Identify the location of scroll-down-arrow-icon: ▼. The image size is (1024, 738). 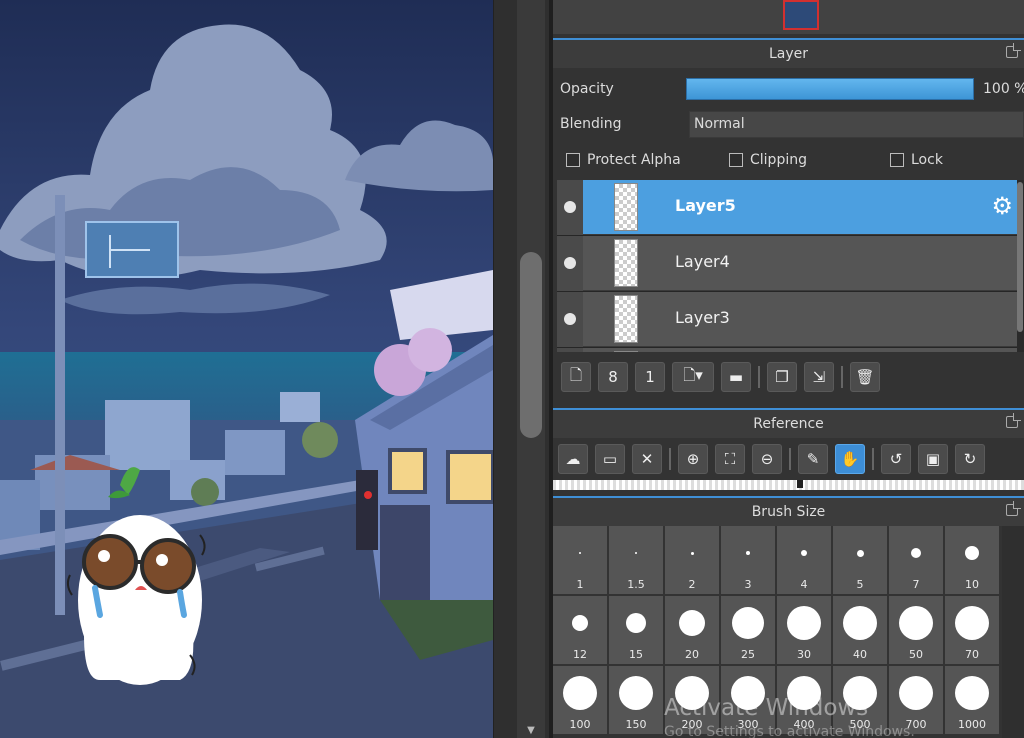
(531, 731).